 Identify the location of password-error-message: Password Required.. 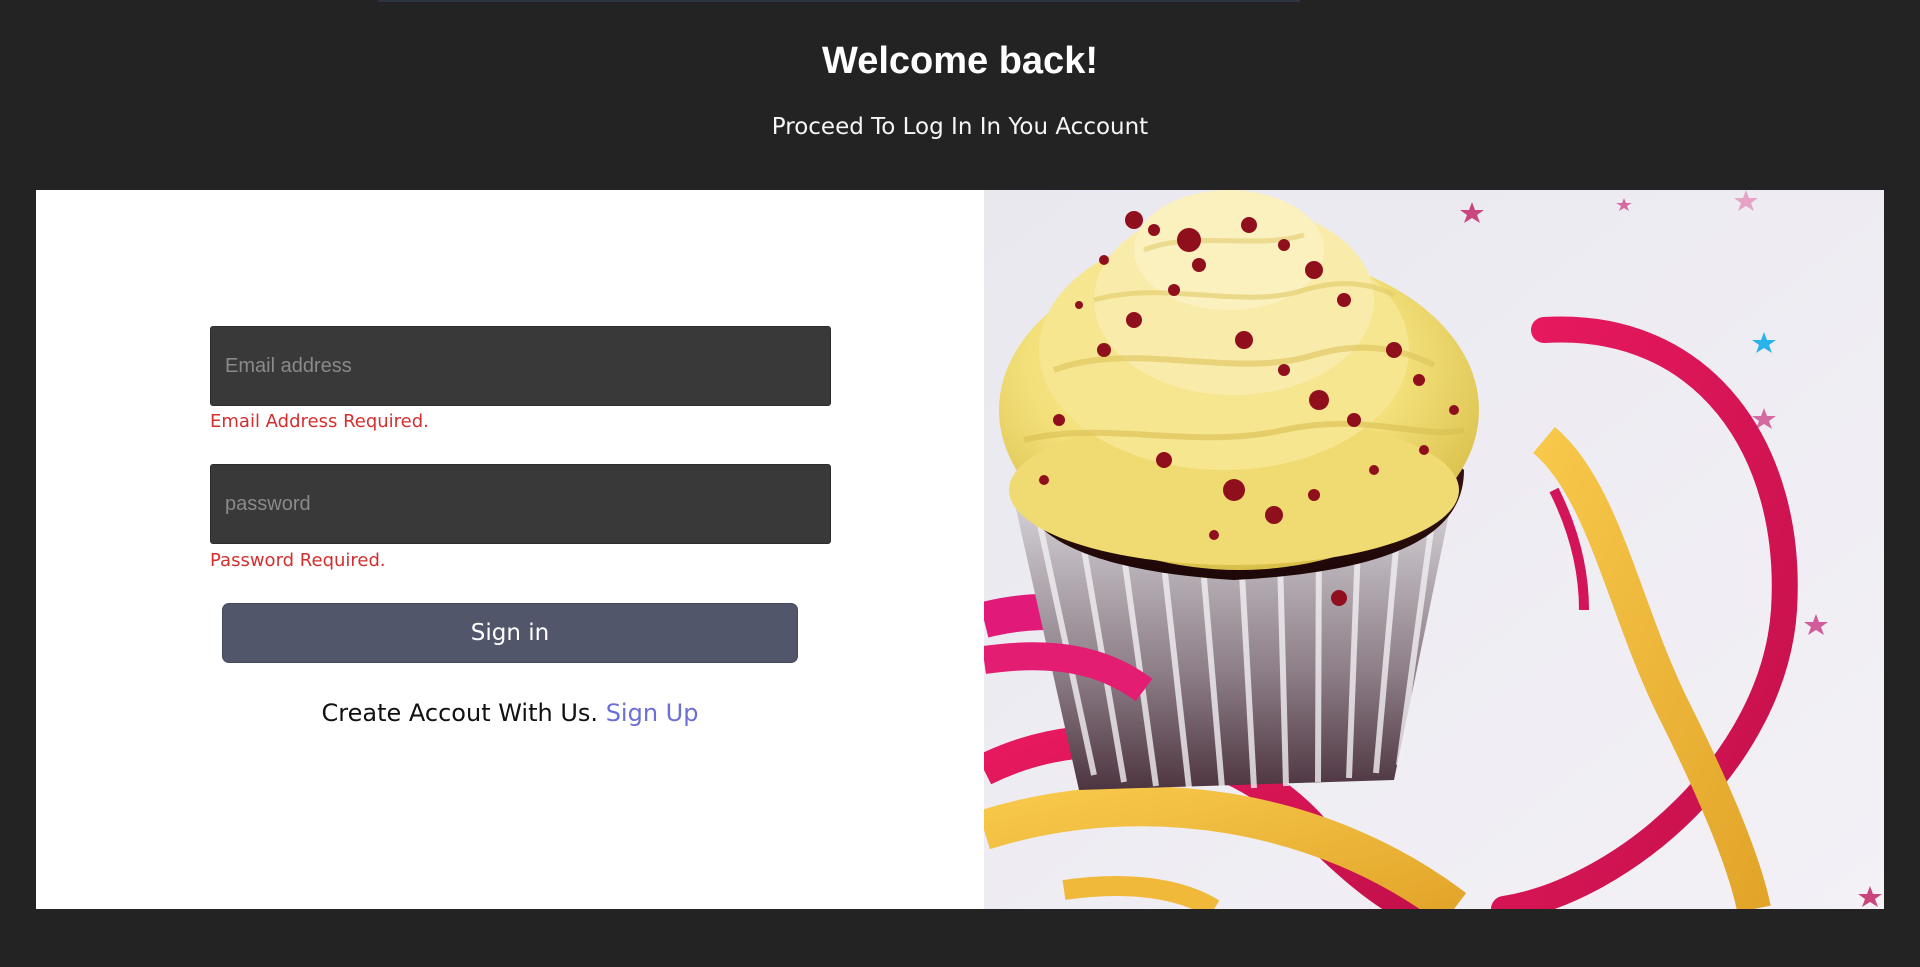
(298, 560).